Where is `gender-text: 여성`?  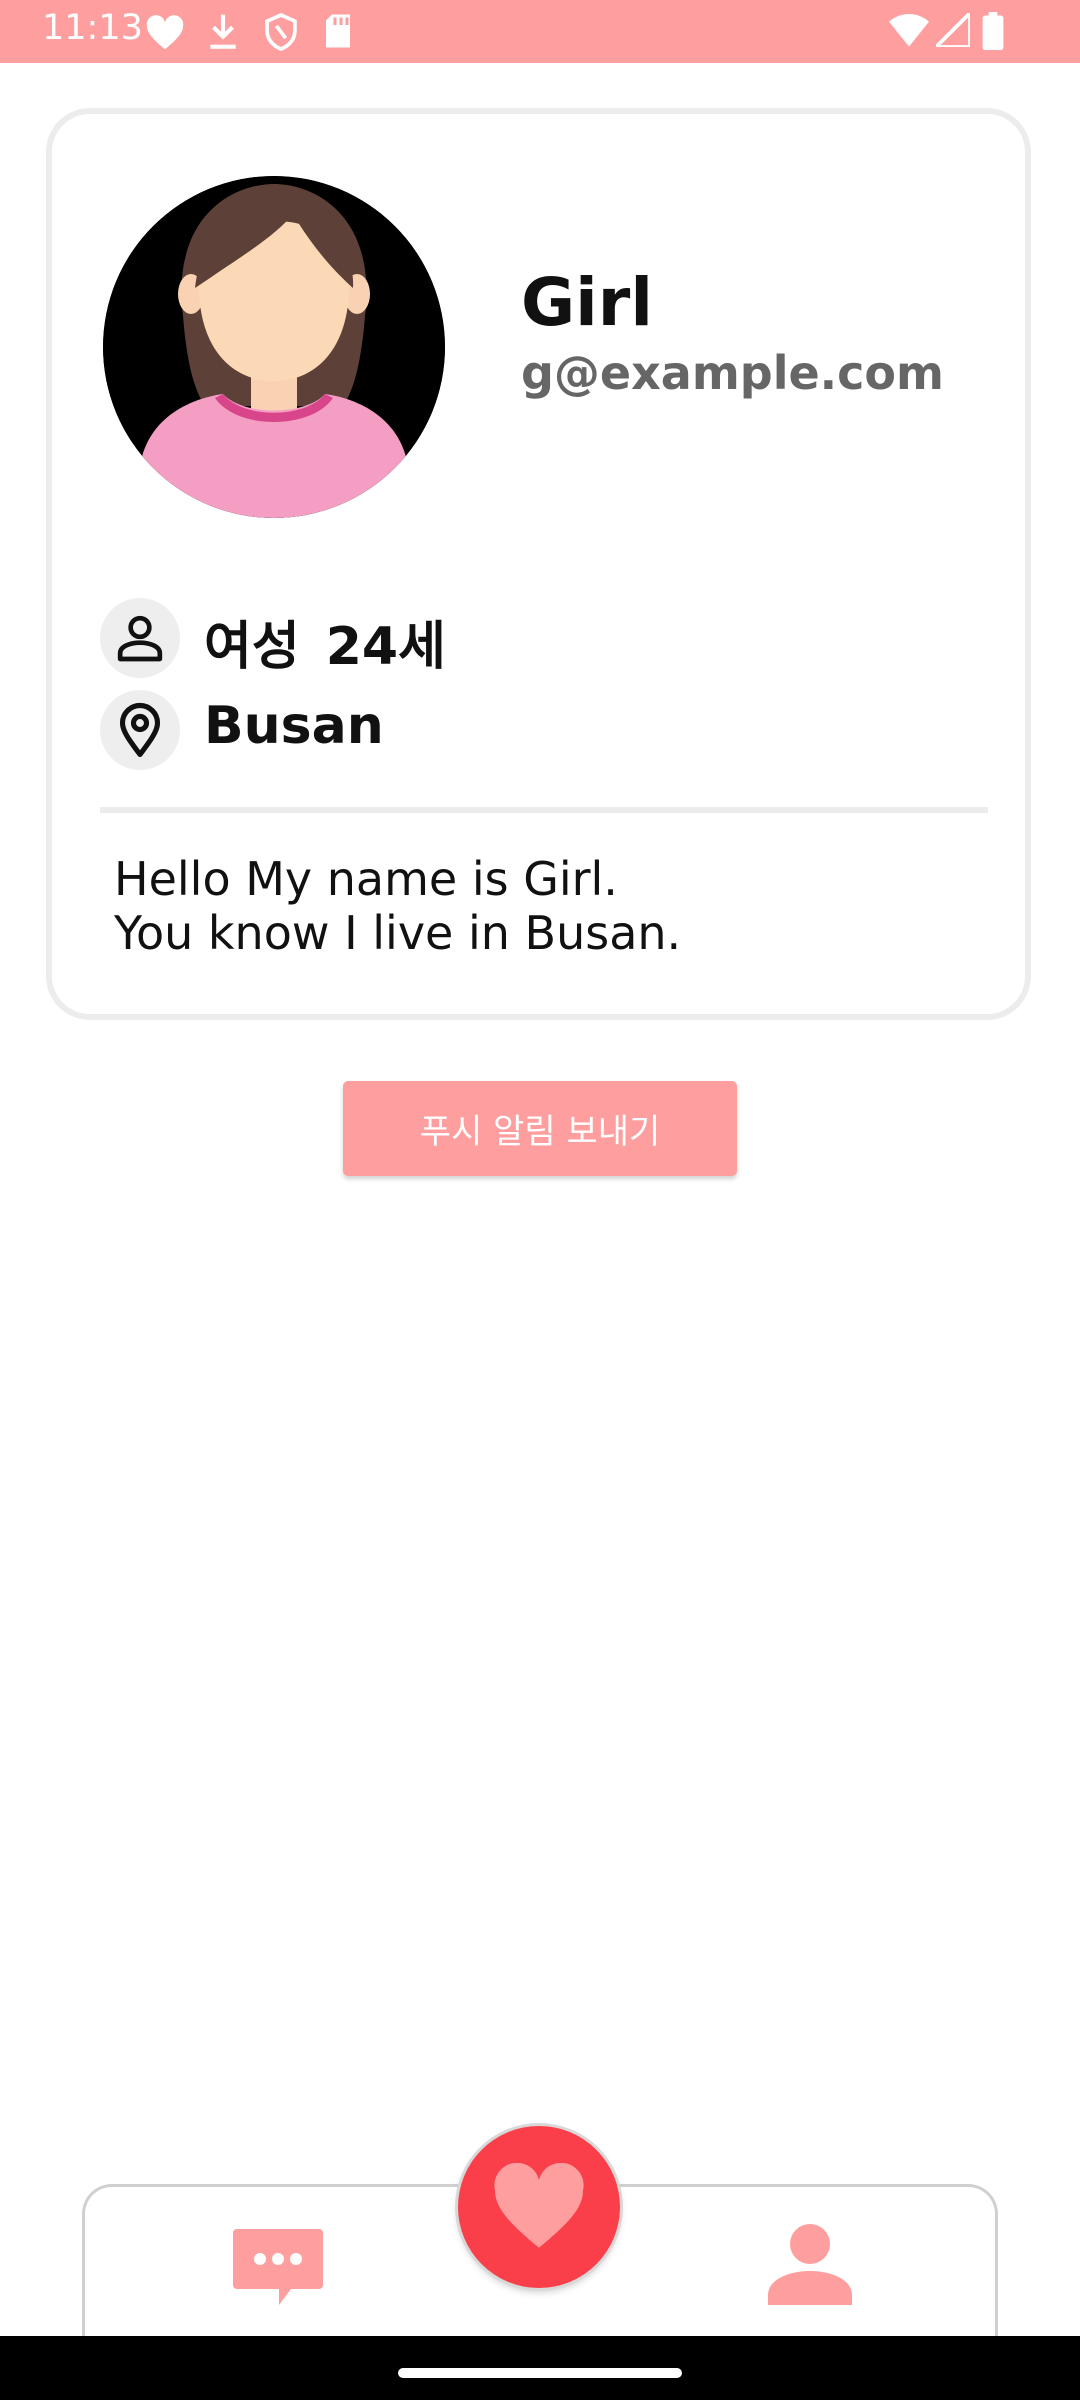
gender-text: 여성 is located at coordinates (252, 647).